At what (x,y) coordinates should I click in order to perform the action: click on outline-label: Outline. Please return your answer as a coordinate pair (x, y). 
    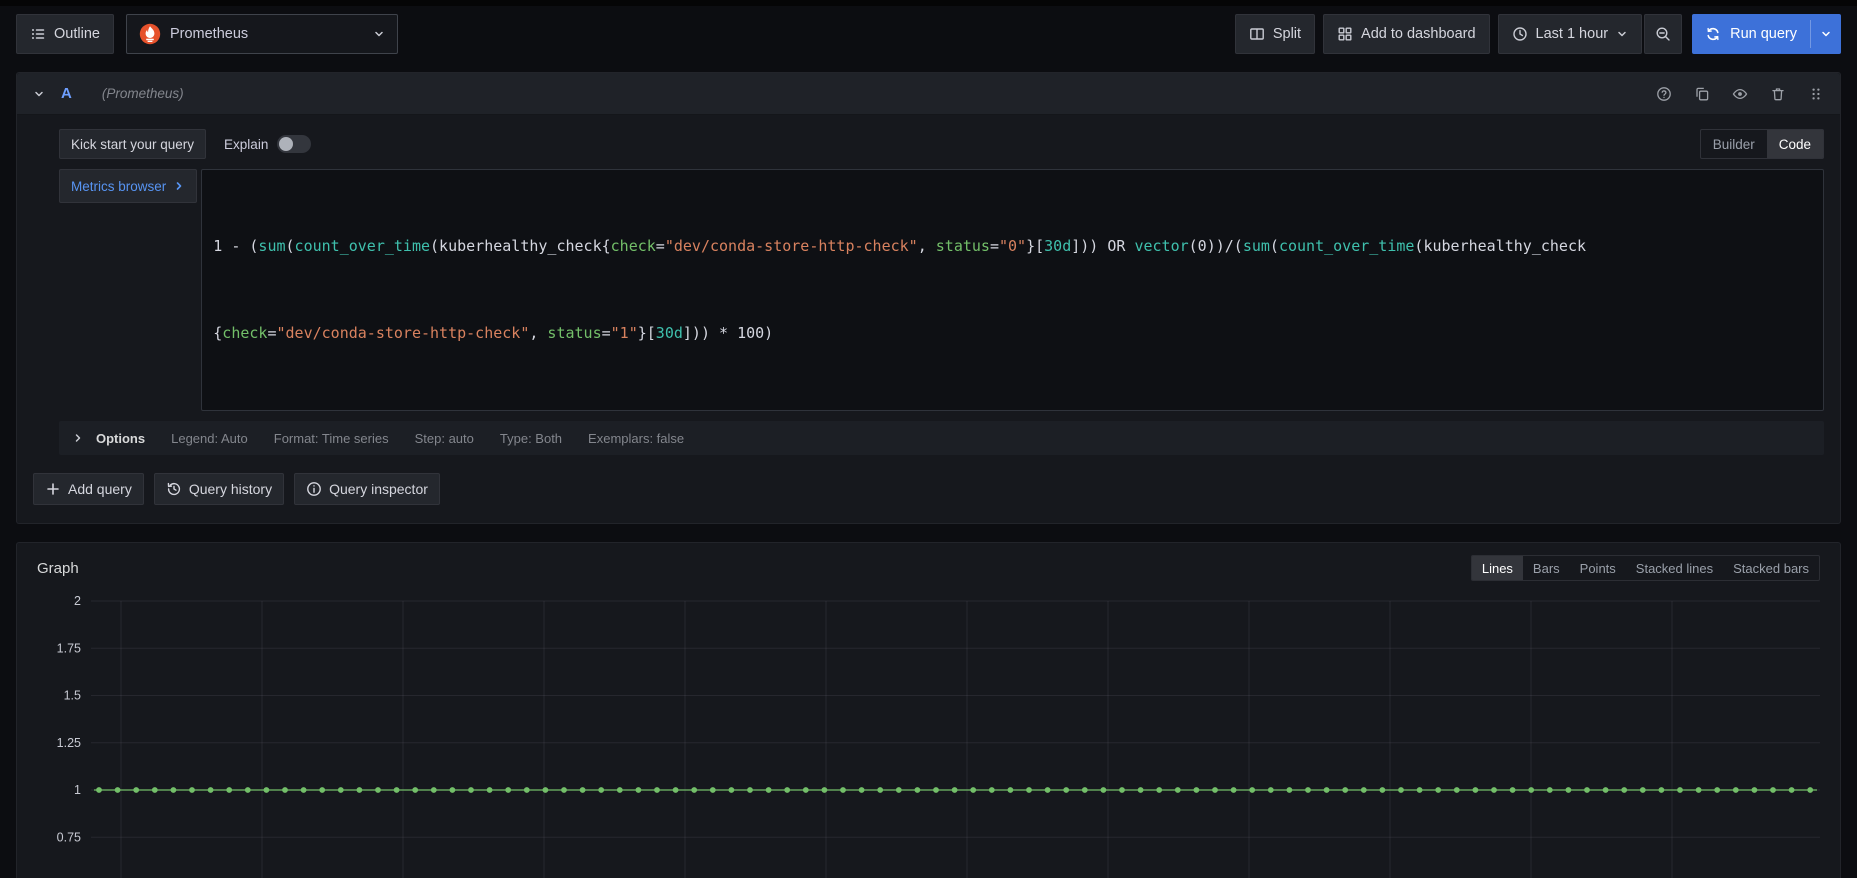
    Looking at the image, I should click on (77, 34).